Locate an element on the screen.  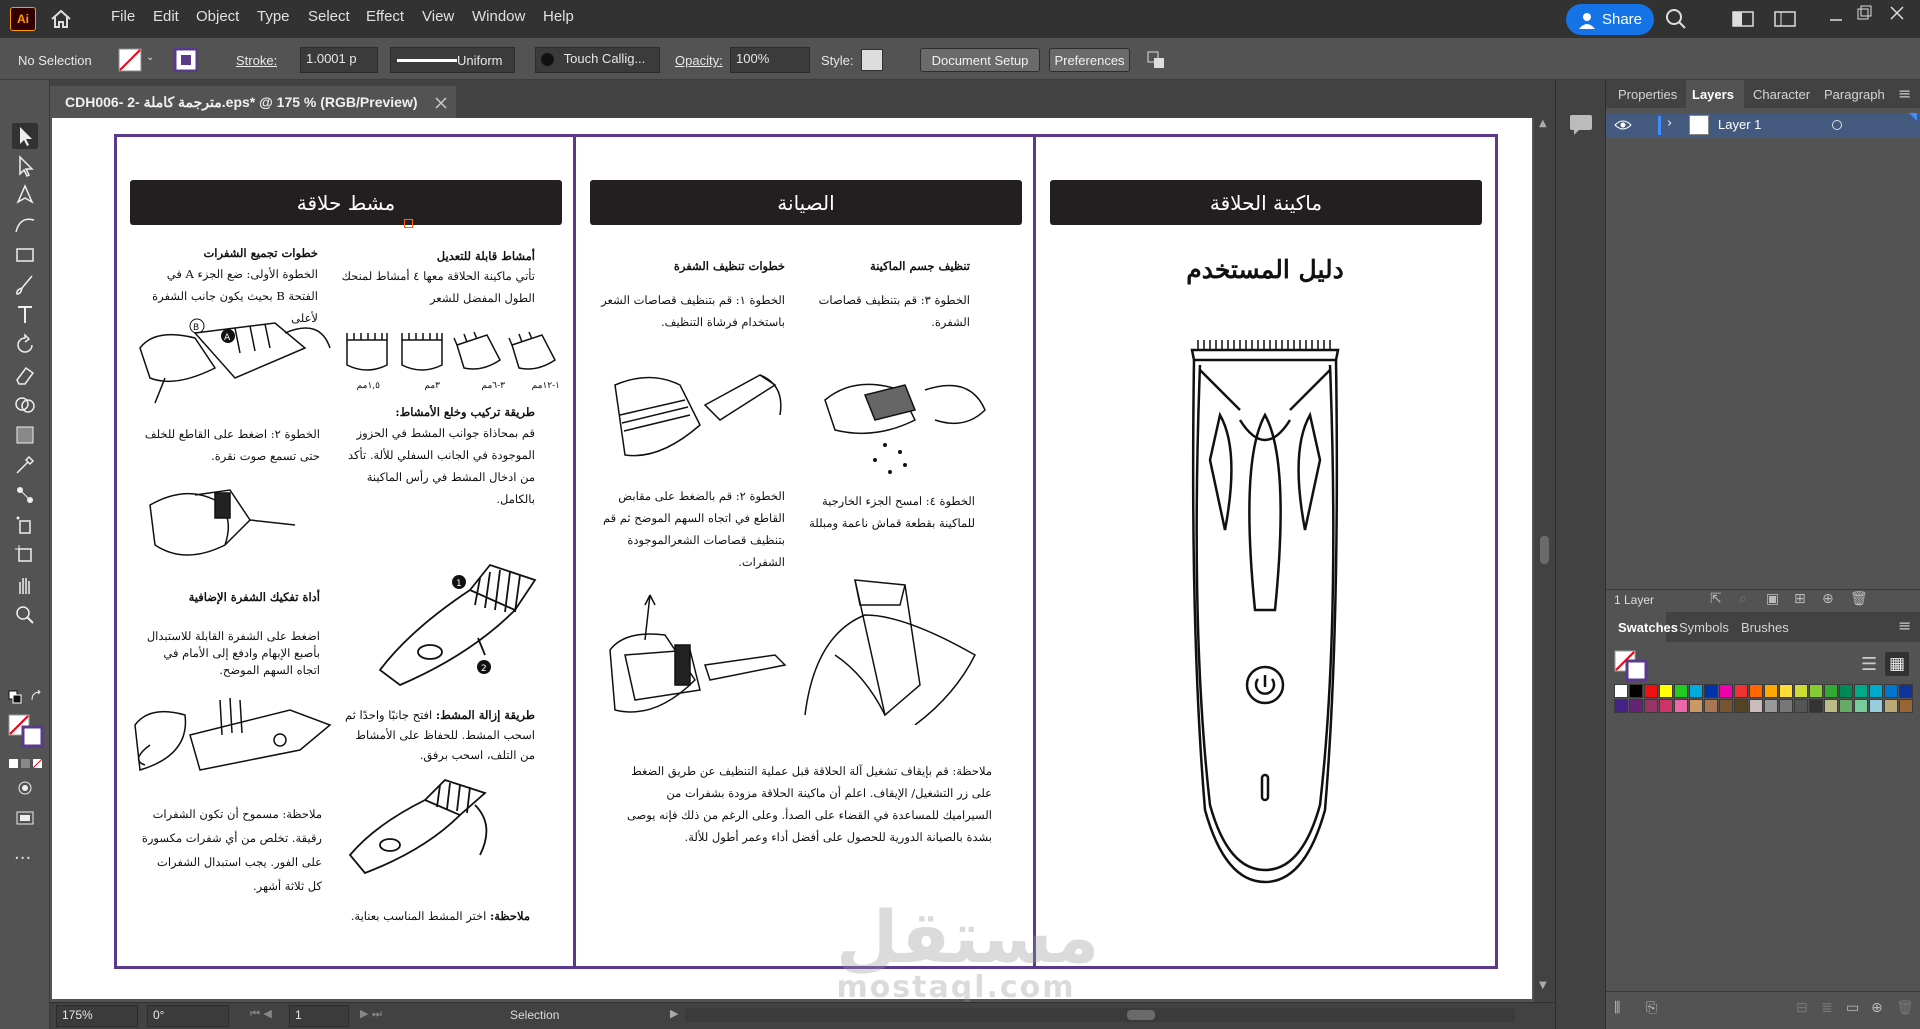
shape-builder-tool-icon is located at coordinates (25, 405).